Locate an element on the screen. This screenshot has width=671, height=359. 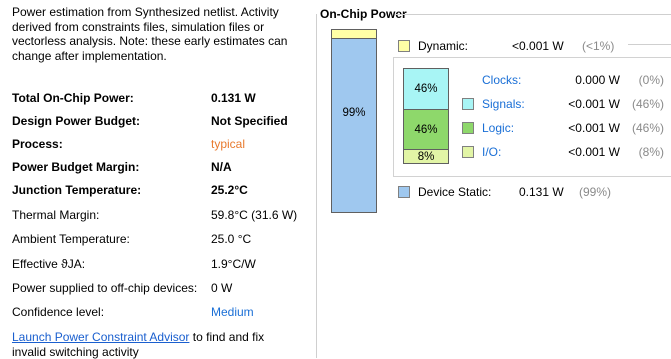
footnote-suffix: to find and fix is located at coordinates (227, 337).